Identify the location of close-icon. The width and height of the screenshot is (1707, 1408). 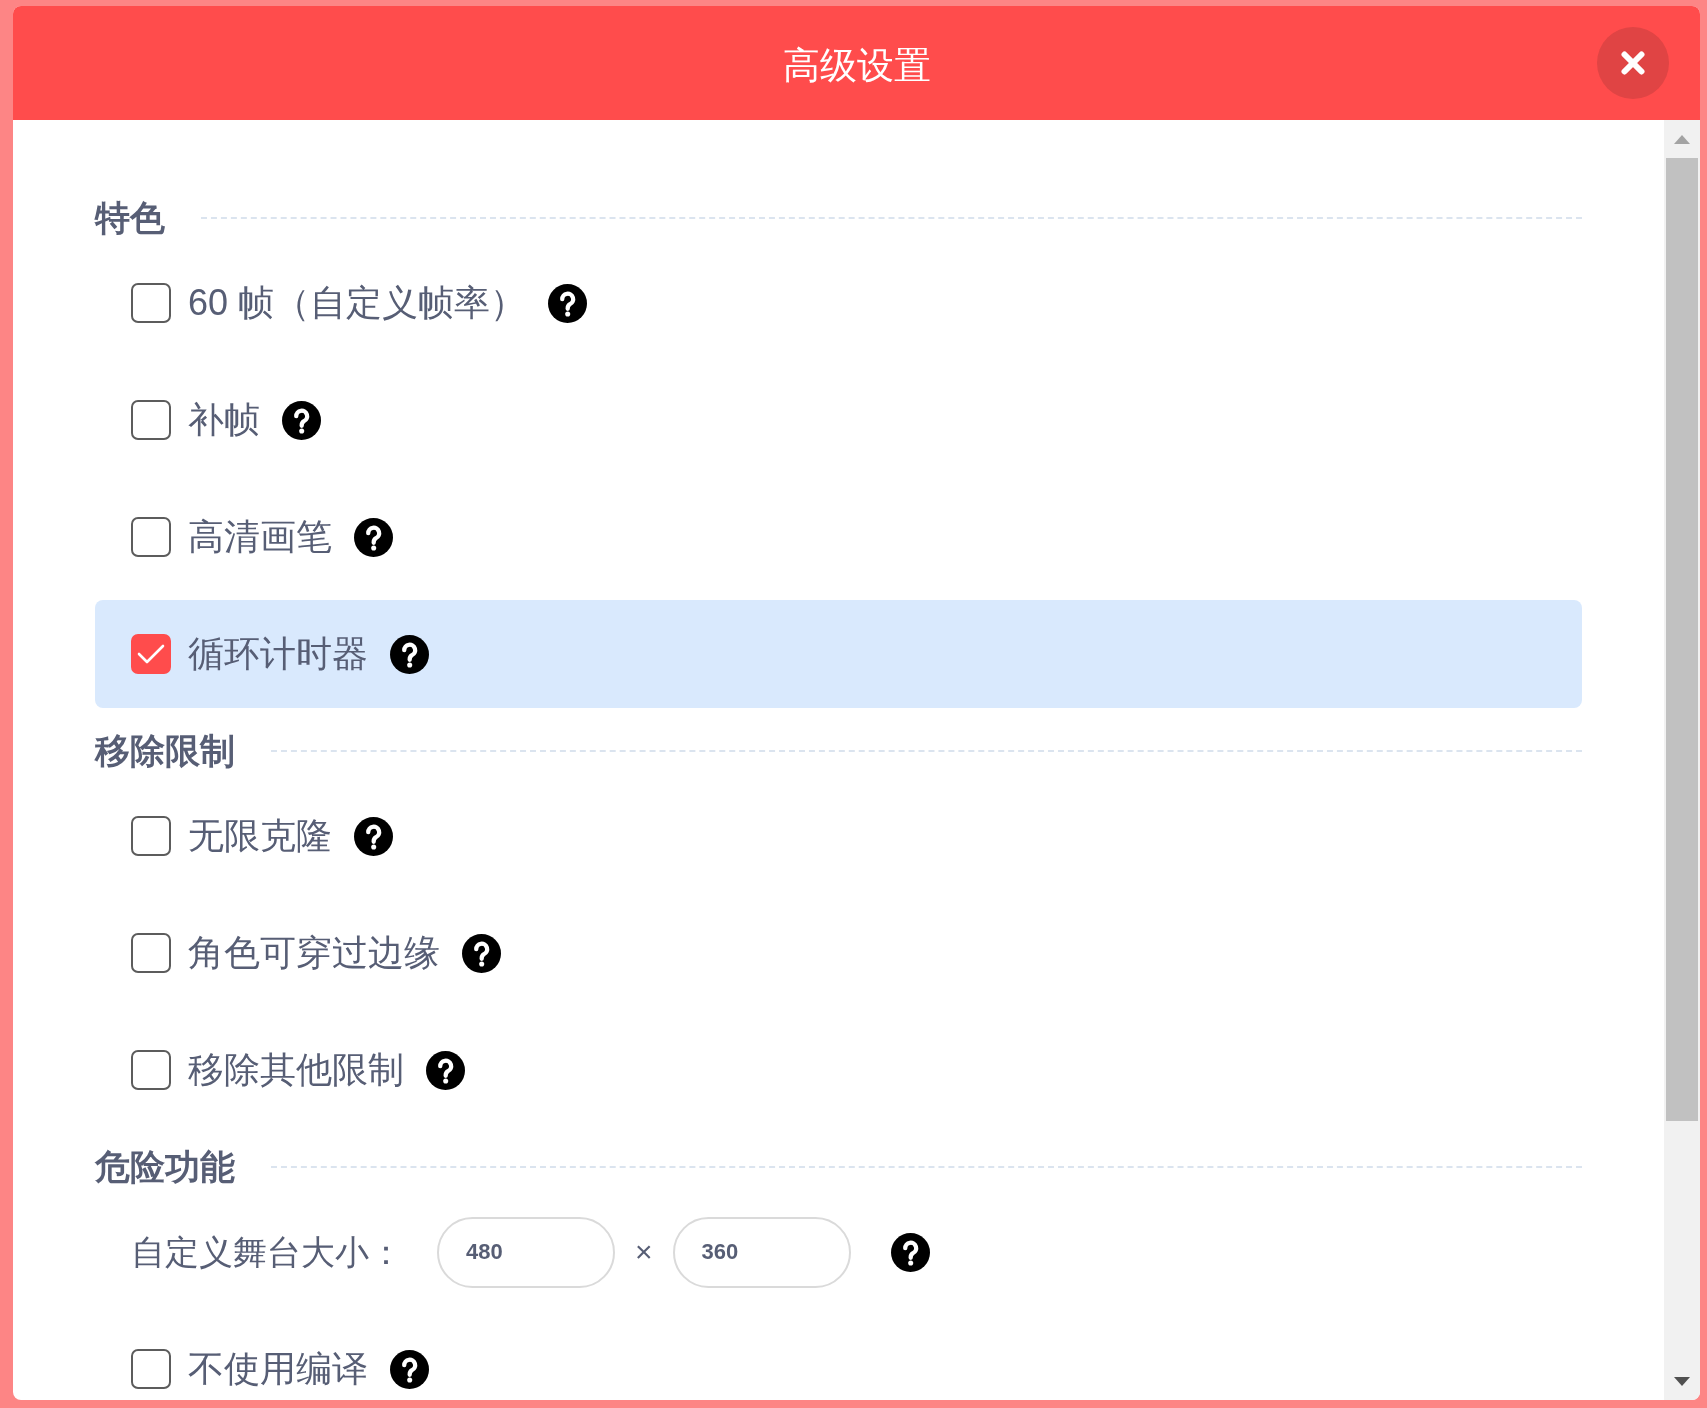
(1633, 63).